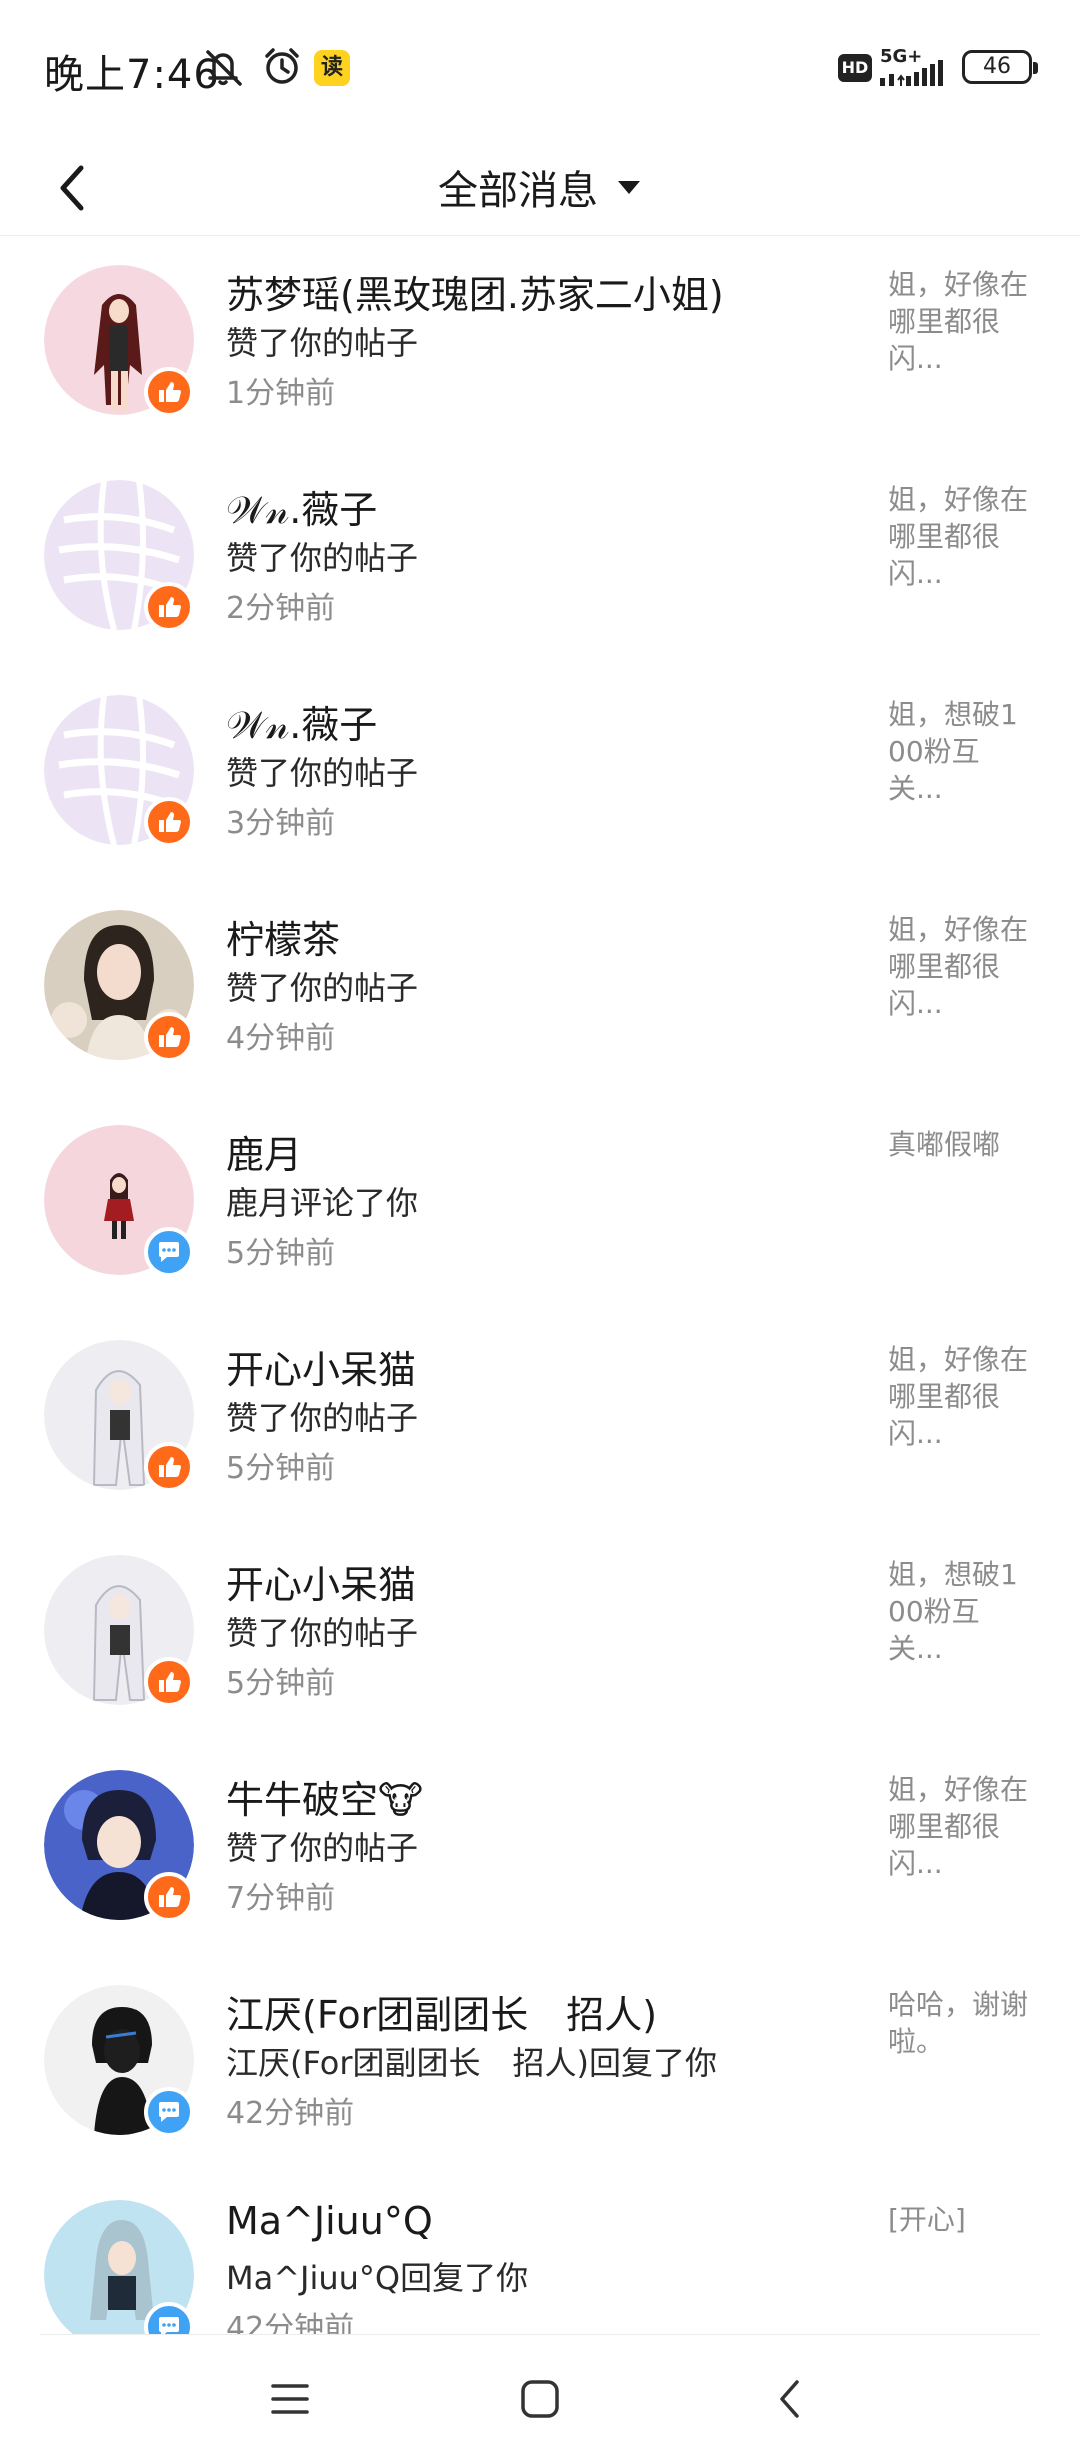 The image size is (1080, 2460). What do you see at coordinates (958, 2219) in the screenshot?
I see `reply-preview: [开心]` at bounding box center [958, 2219].